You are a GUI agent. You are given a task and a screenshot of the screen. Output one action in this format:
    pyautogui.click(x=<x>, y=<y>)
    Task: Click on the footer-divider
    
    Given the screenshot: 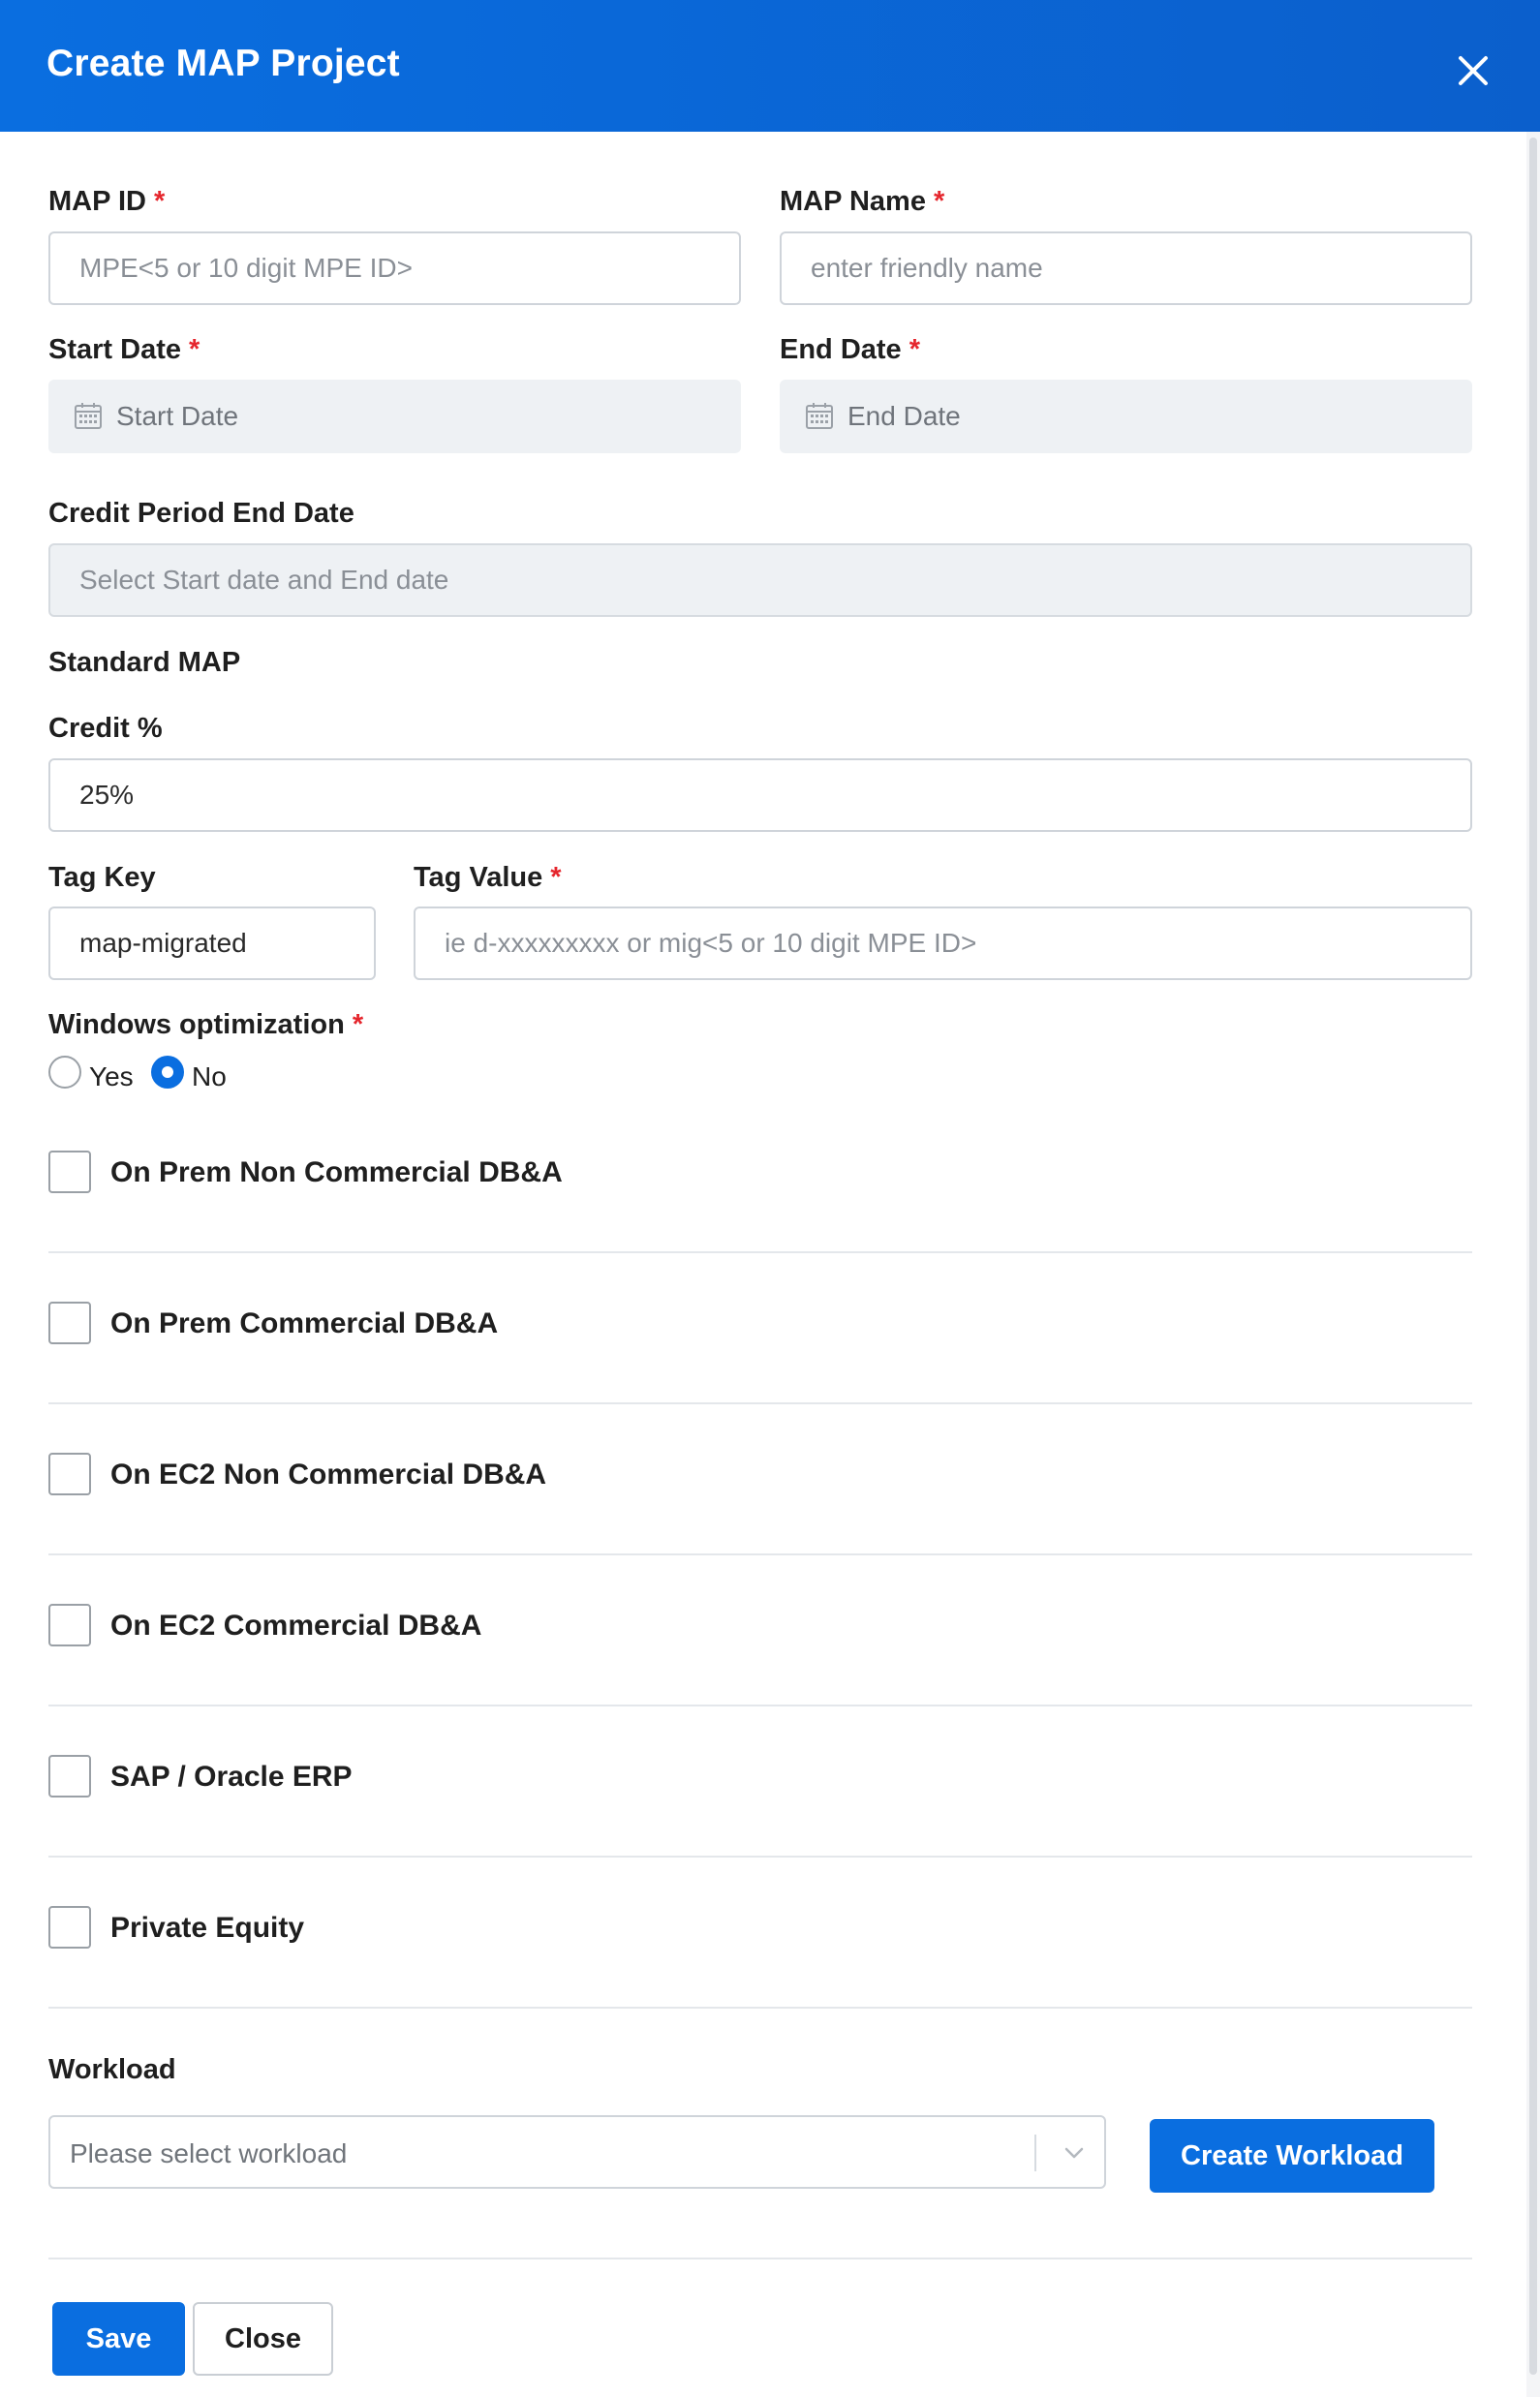 What is the action you would take?
    pyautogui.click(x=760, y=2258)
    